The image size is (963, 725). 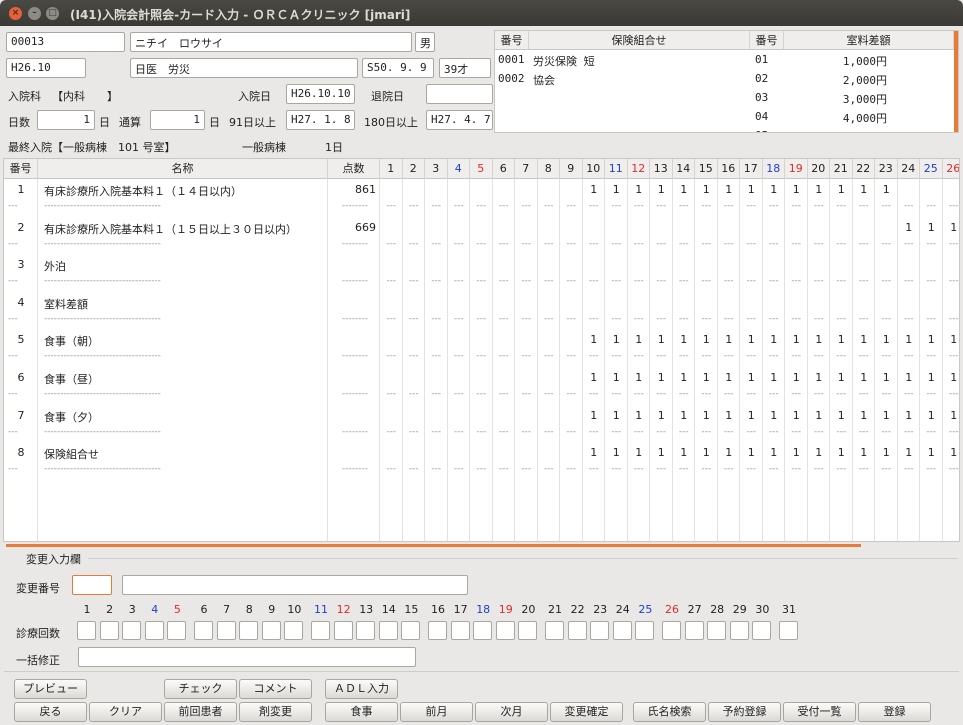 I want to click on room-fee-row-no: 05, so click(x=761, y=130).